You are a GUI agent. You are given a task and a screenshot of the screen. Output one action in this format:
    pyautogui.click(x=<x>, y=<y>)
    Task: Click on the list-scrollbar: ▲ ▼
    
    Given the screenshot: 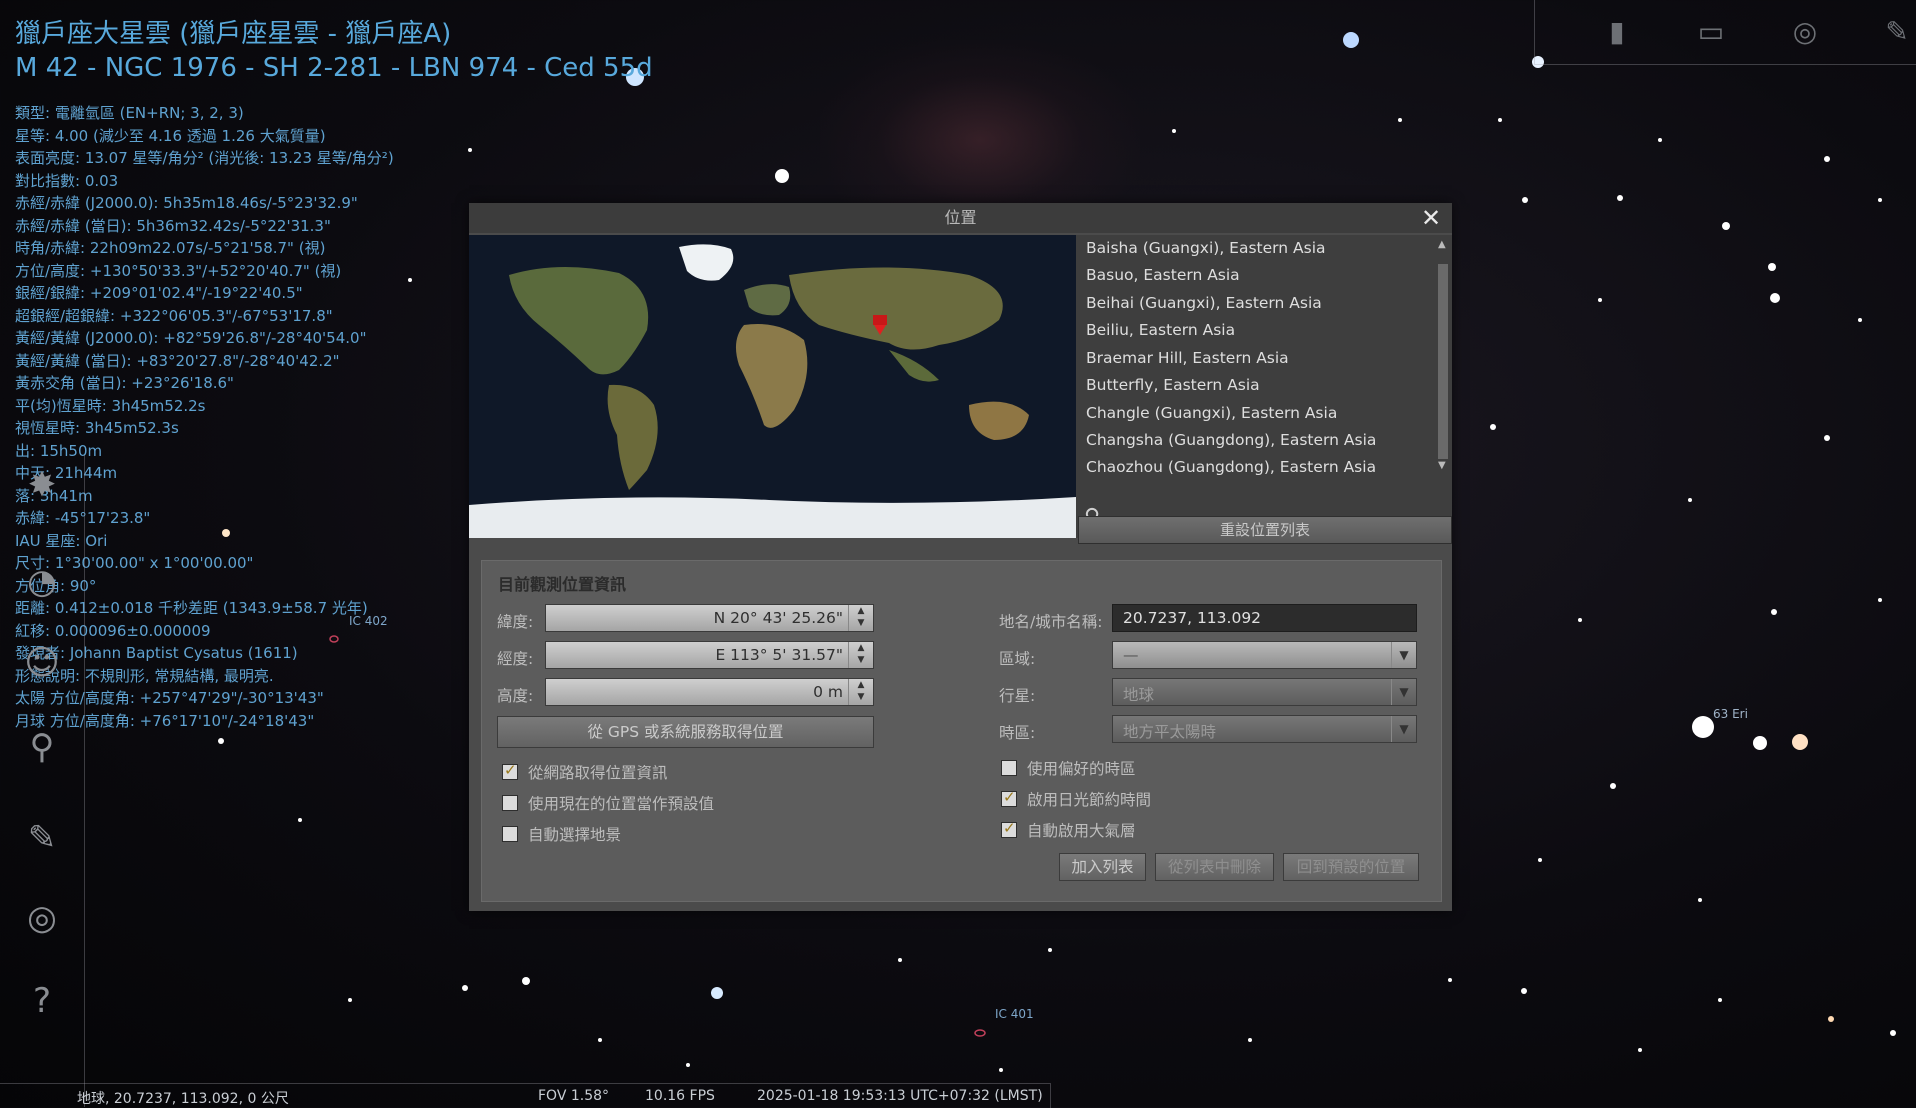 What is the action you would take?
    pyautogui.click(x=1443, y=355)
    